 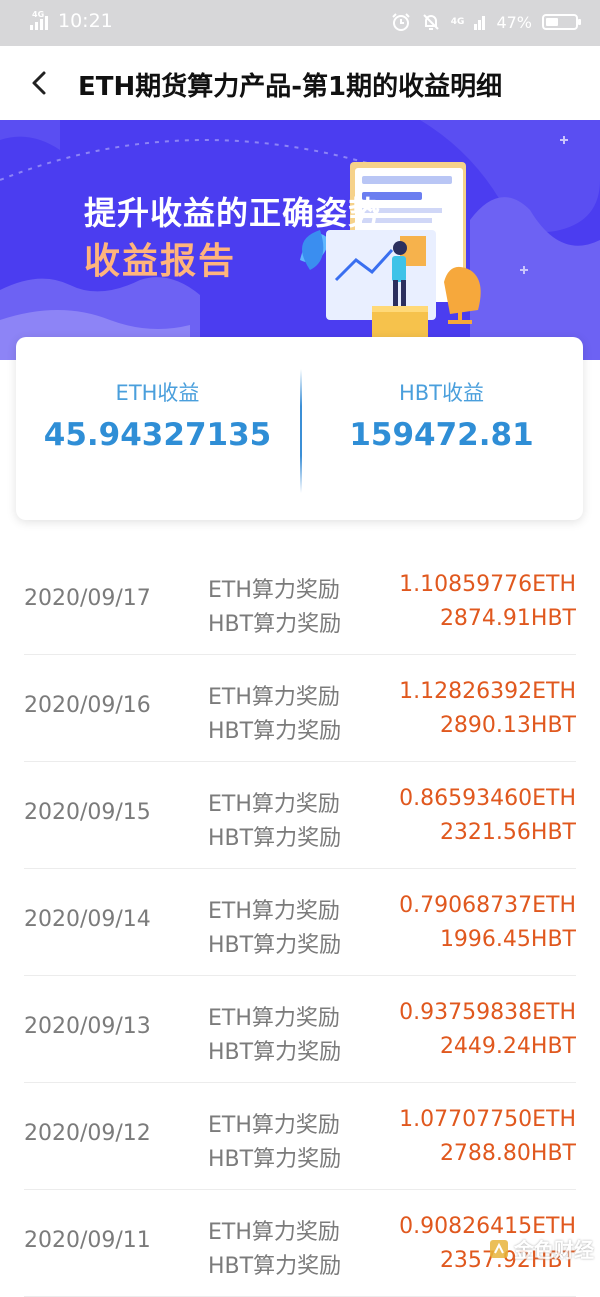 I want to click on banner-headline: 提升收益的正确姿势, so click(x=233, y=213).